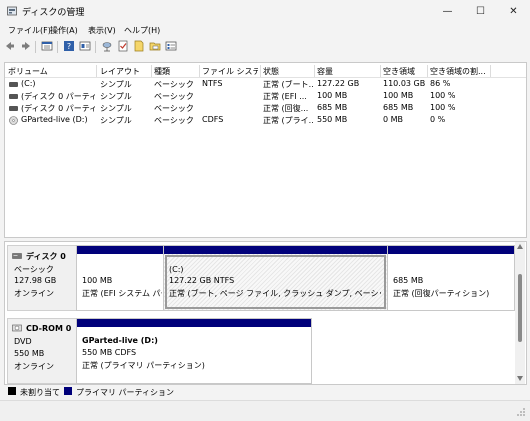 The height and width of the screenshot is (421, 530). I want to click on menu-file: ファイル(F), so click(29, 30).